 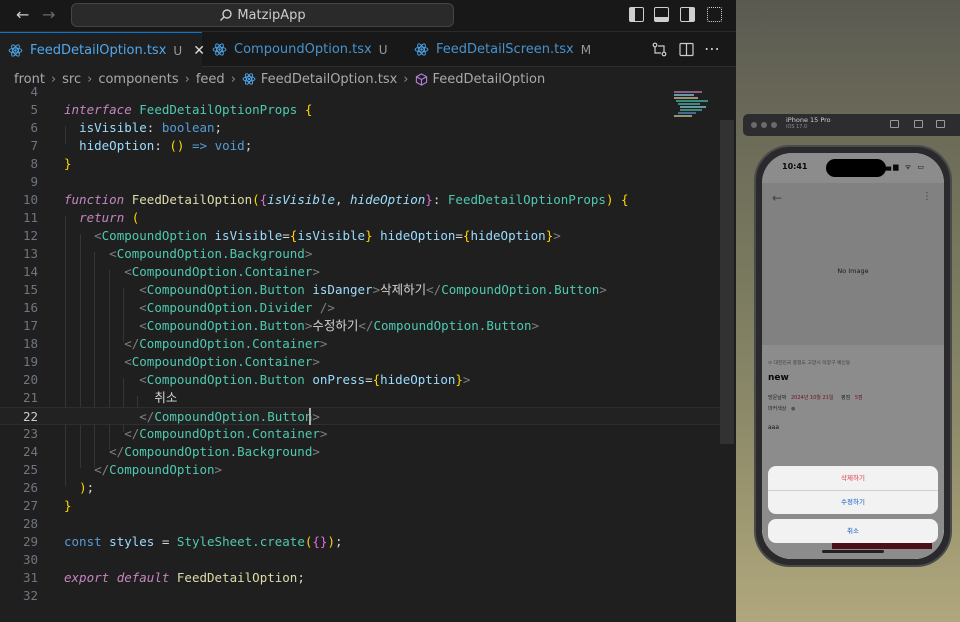 I want to click on tab-label: CompoundOption.tsx, so click(x=303, y=49).